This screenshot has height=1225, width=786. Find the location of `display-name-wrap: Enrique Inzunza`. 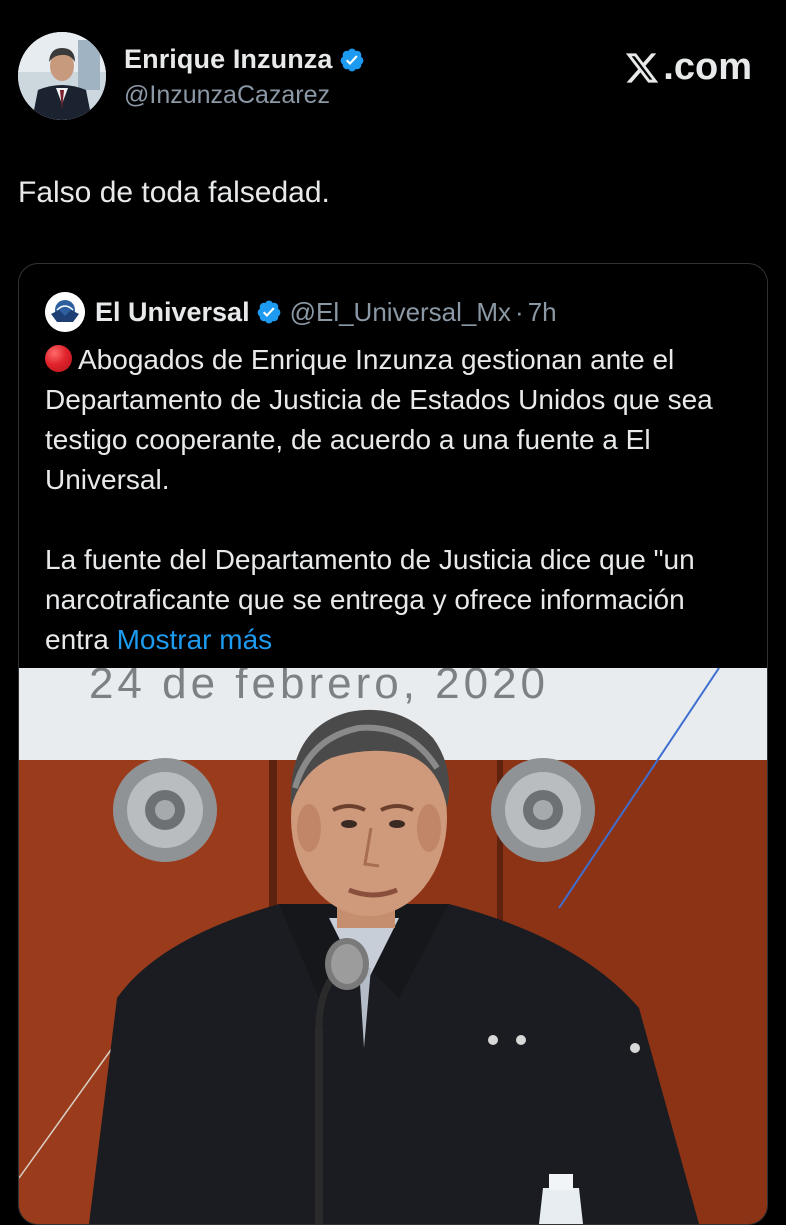

display-name-wrap: Enrique Inzunza is located at coordinates (244, 59).